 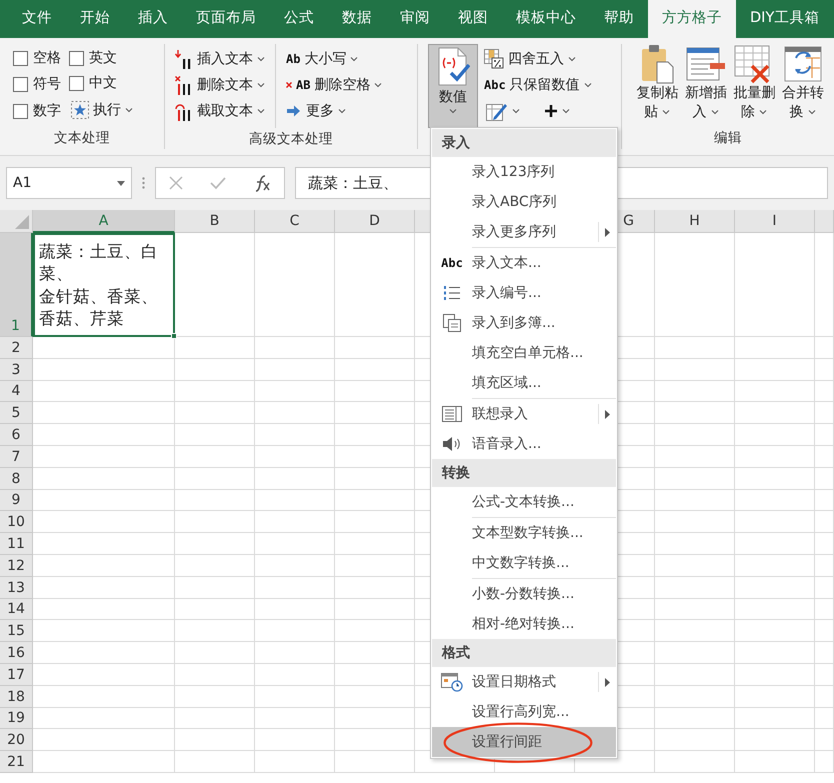 What do you see at coordinates (103, 58) in the screenshot?
I see `checkbox-label: 英文` at bounding box center [103, 58].